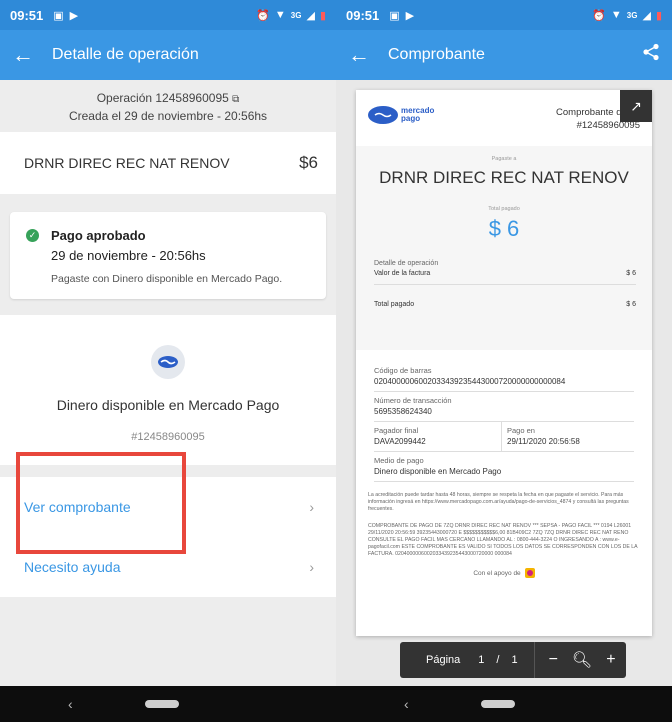 The image size is (672, 722). Describe the element at coordinates (383, 115) in the screenshot. I see `handshake-icon` at that location.